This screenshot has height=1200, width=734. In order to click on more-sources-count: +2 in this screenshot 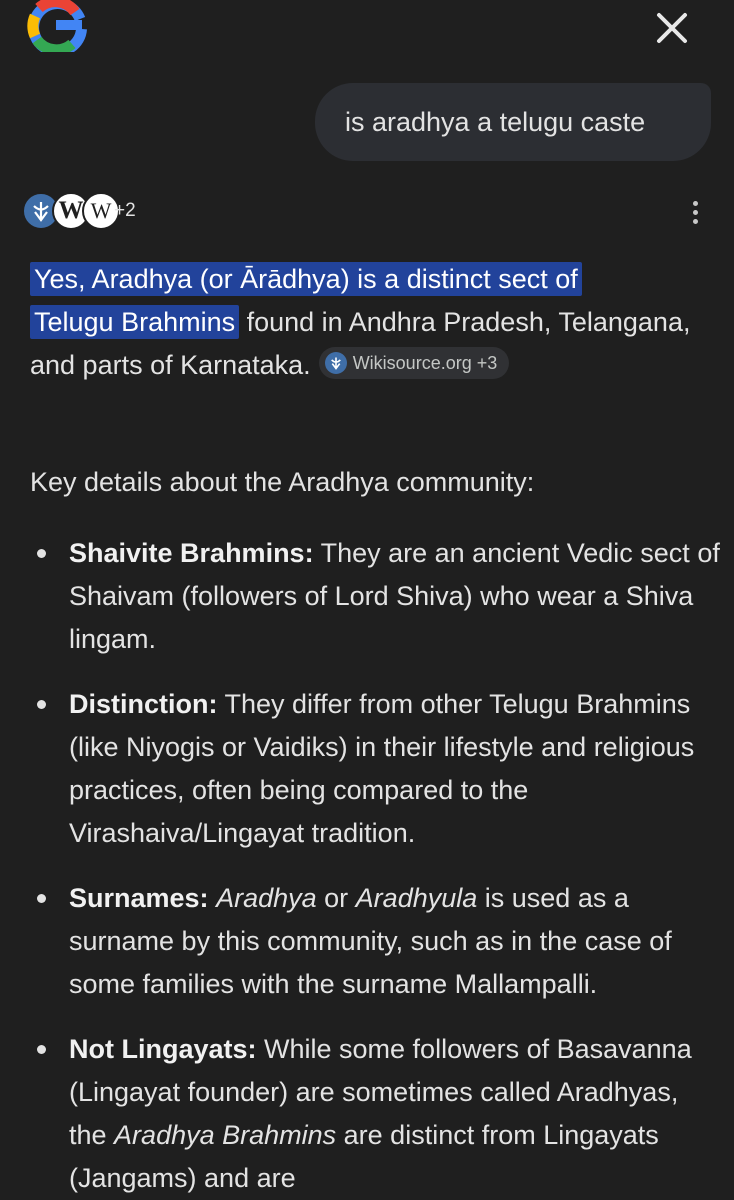, I will do `click(125, 211)`.